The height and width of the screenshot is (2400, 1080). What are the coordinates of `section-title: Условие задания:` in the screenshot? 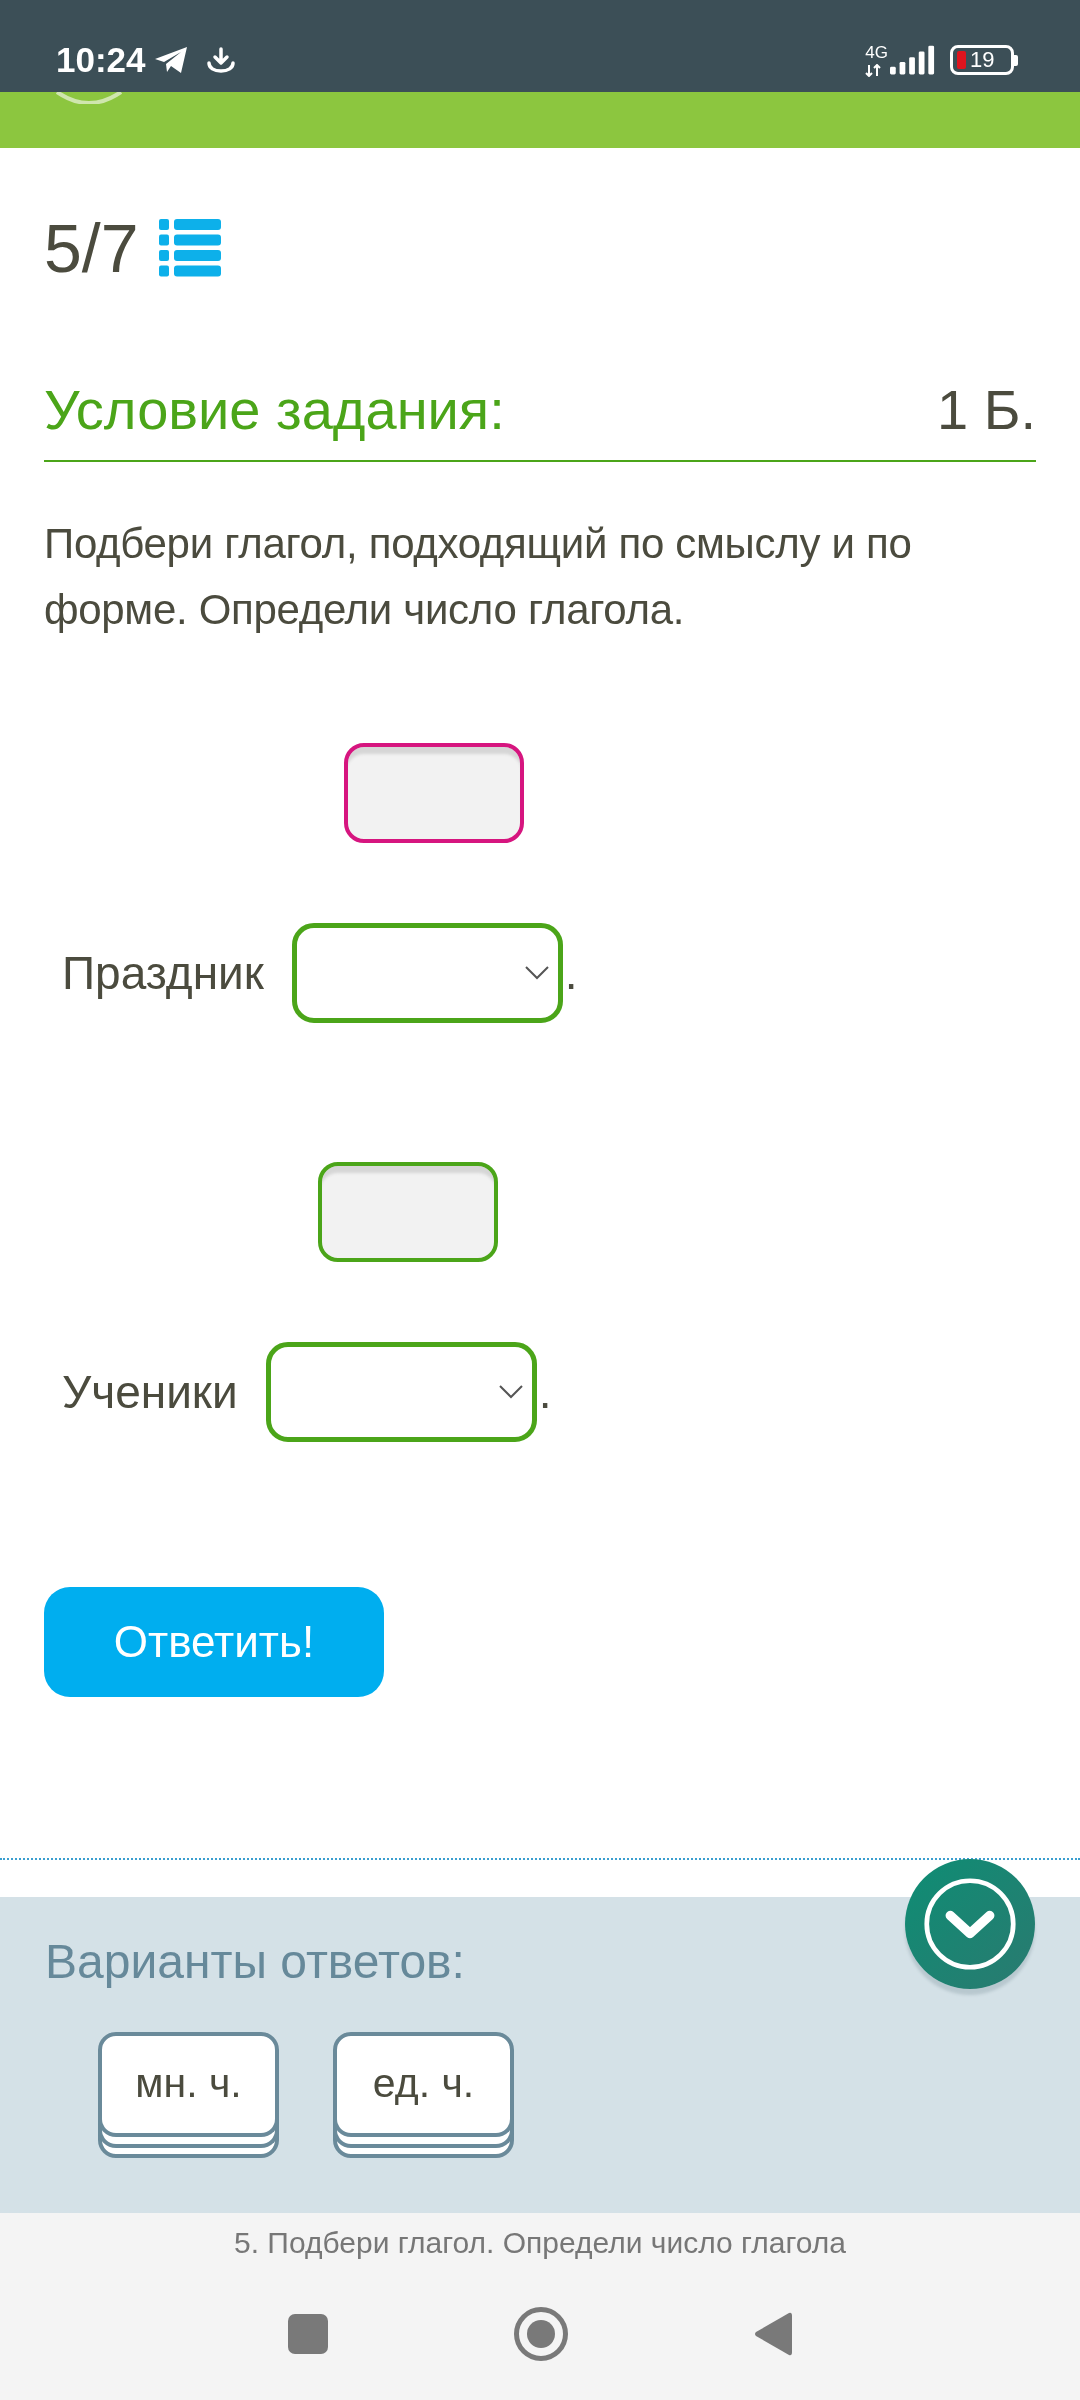 It's located at (274, 410).